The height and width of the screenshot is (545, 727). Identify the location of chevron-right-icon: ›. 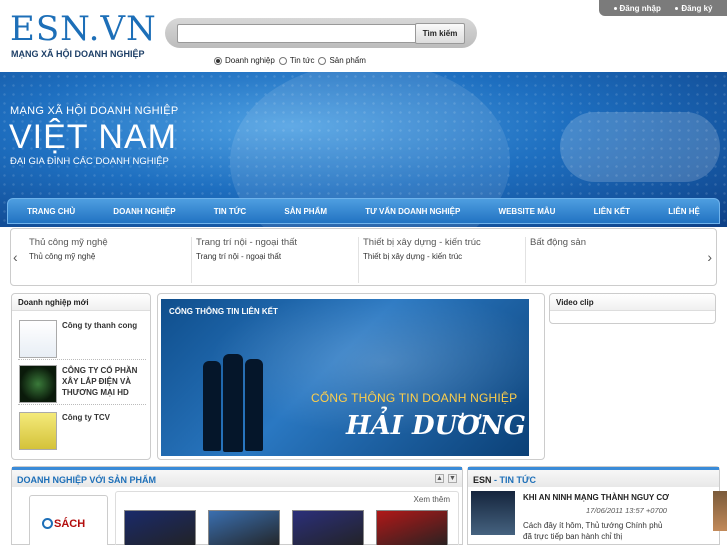
(709, 257).